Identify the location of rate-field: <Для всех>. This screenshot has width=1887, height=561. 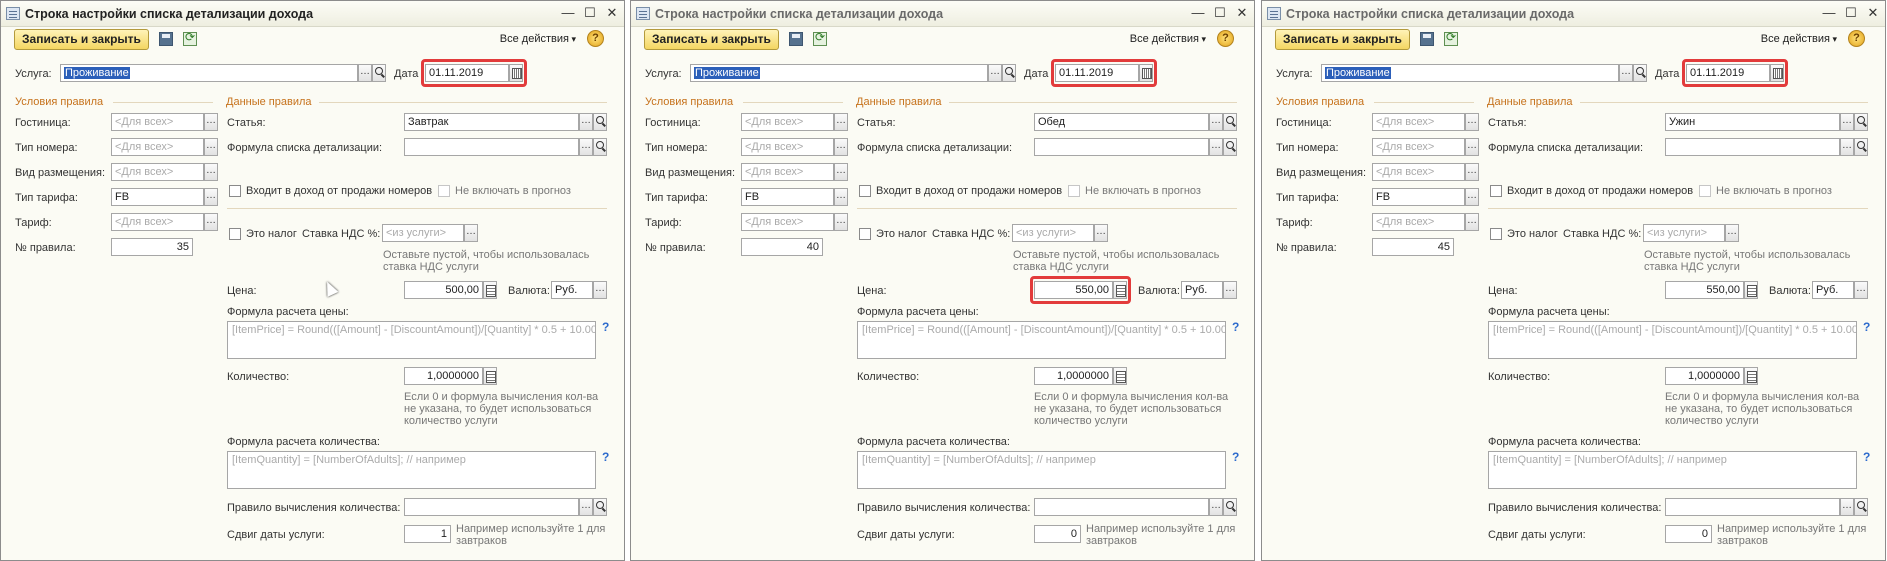
(1418, 222).